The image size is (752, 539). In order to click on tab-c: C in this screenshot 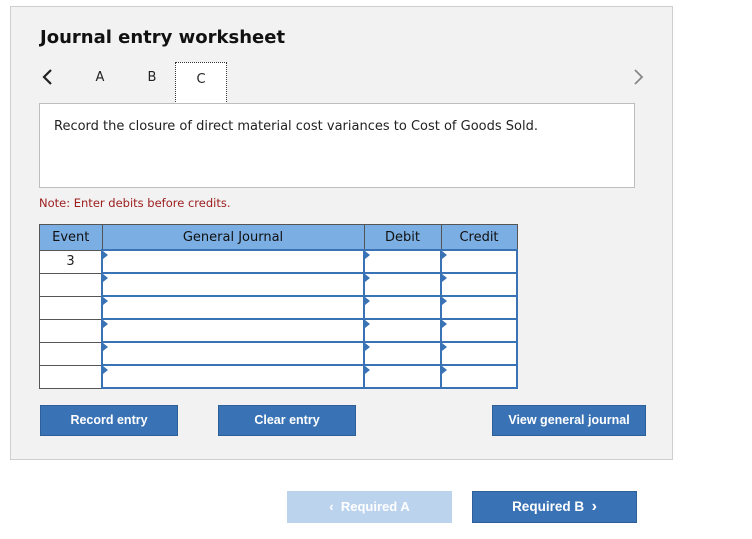, I will do `click(201, 83)`.